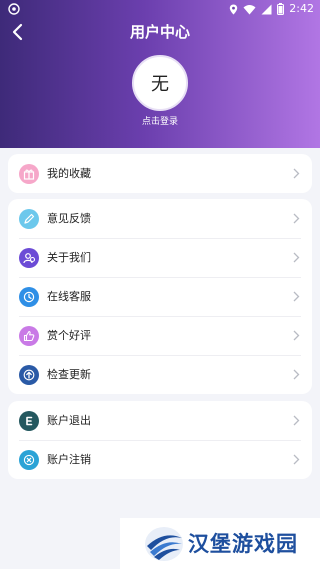 This screenshot has height=569, width=320. Describe the element at coordinates (69, 374) in the screenshot. I see `menu-item-label: 检查更新` at that location.